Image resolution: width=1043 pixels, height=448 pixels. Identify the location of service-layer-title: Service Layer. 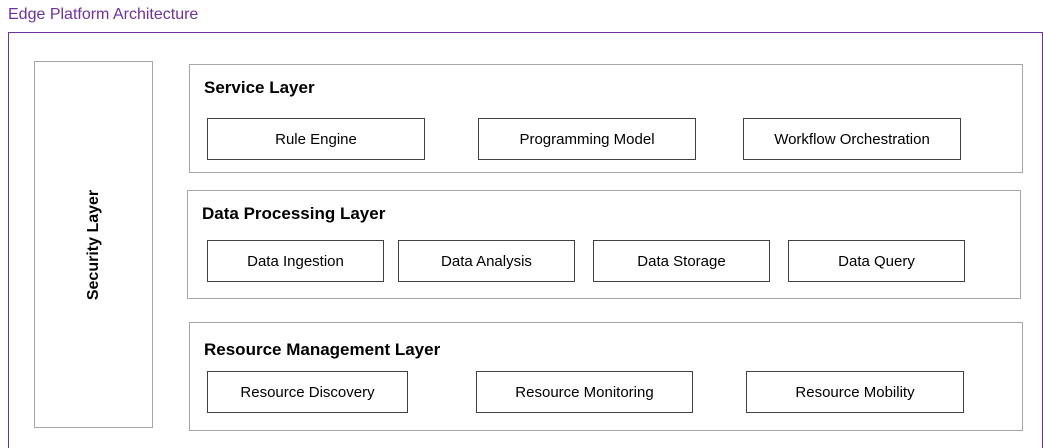
(259, 87).